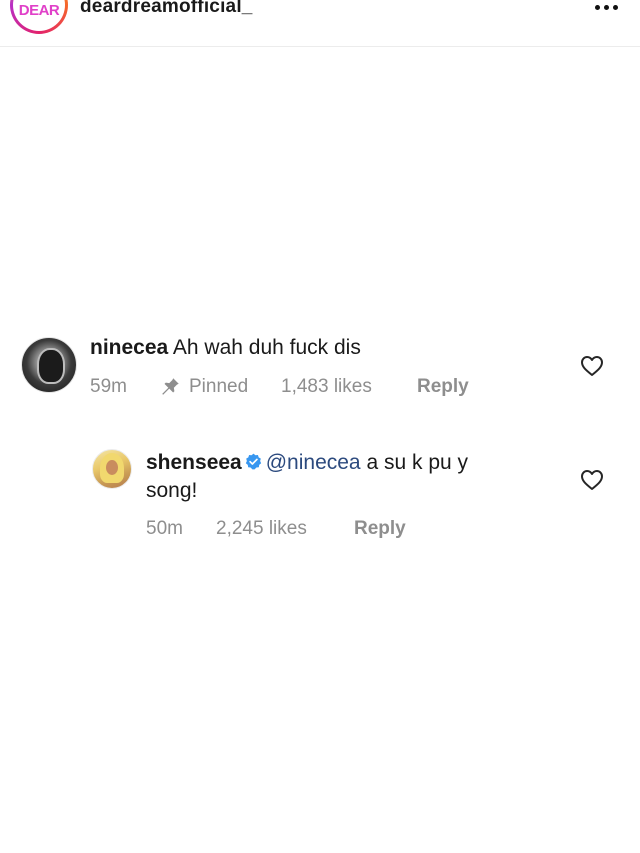  Describe the element at coordinates (39, 10) in the screenshot. I see `logo-text: DEAR` at that location.